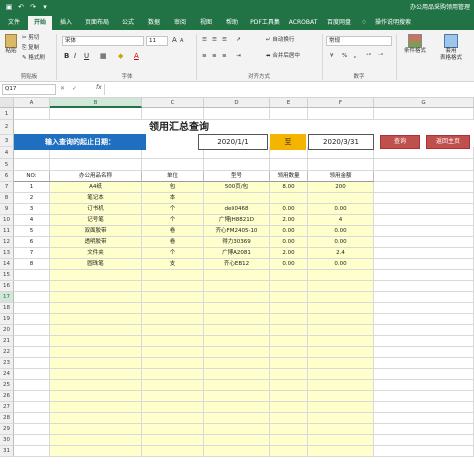 The image size is (474, 474). I want to click on row-header: 28, so click(7, 418).